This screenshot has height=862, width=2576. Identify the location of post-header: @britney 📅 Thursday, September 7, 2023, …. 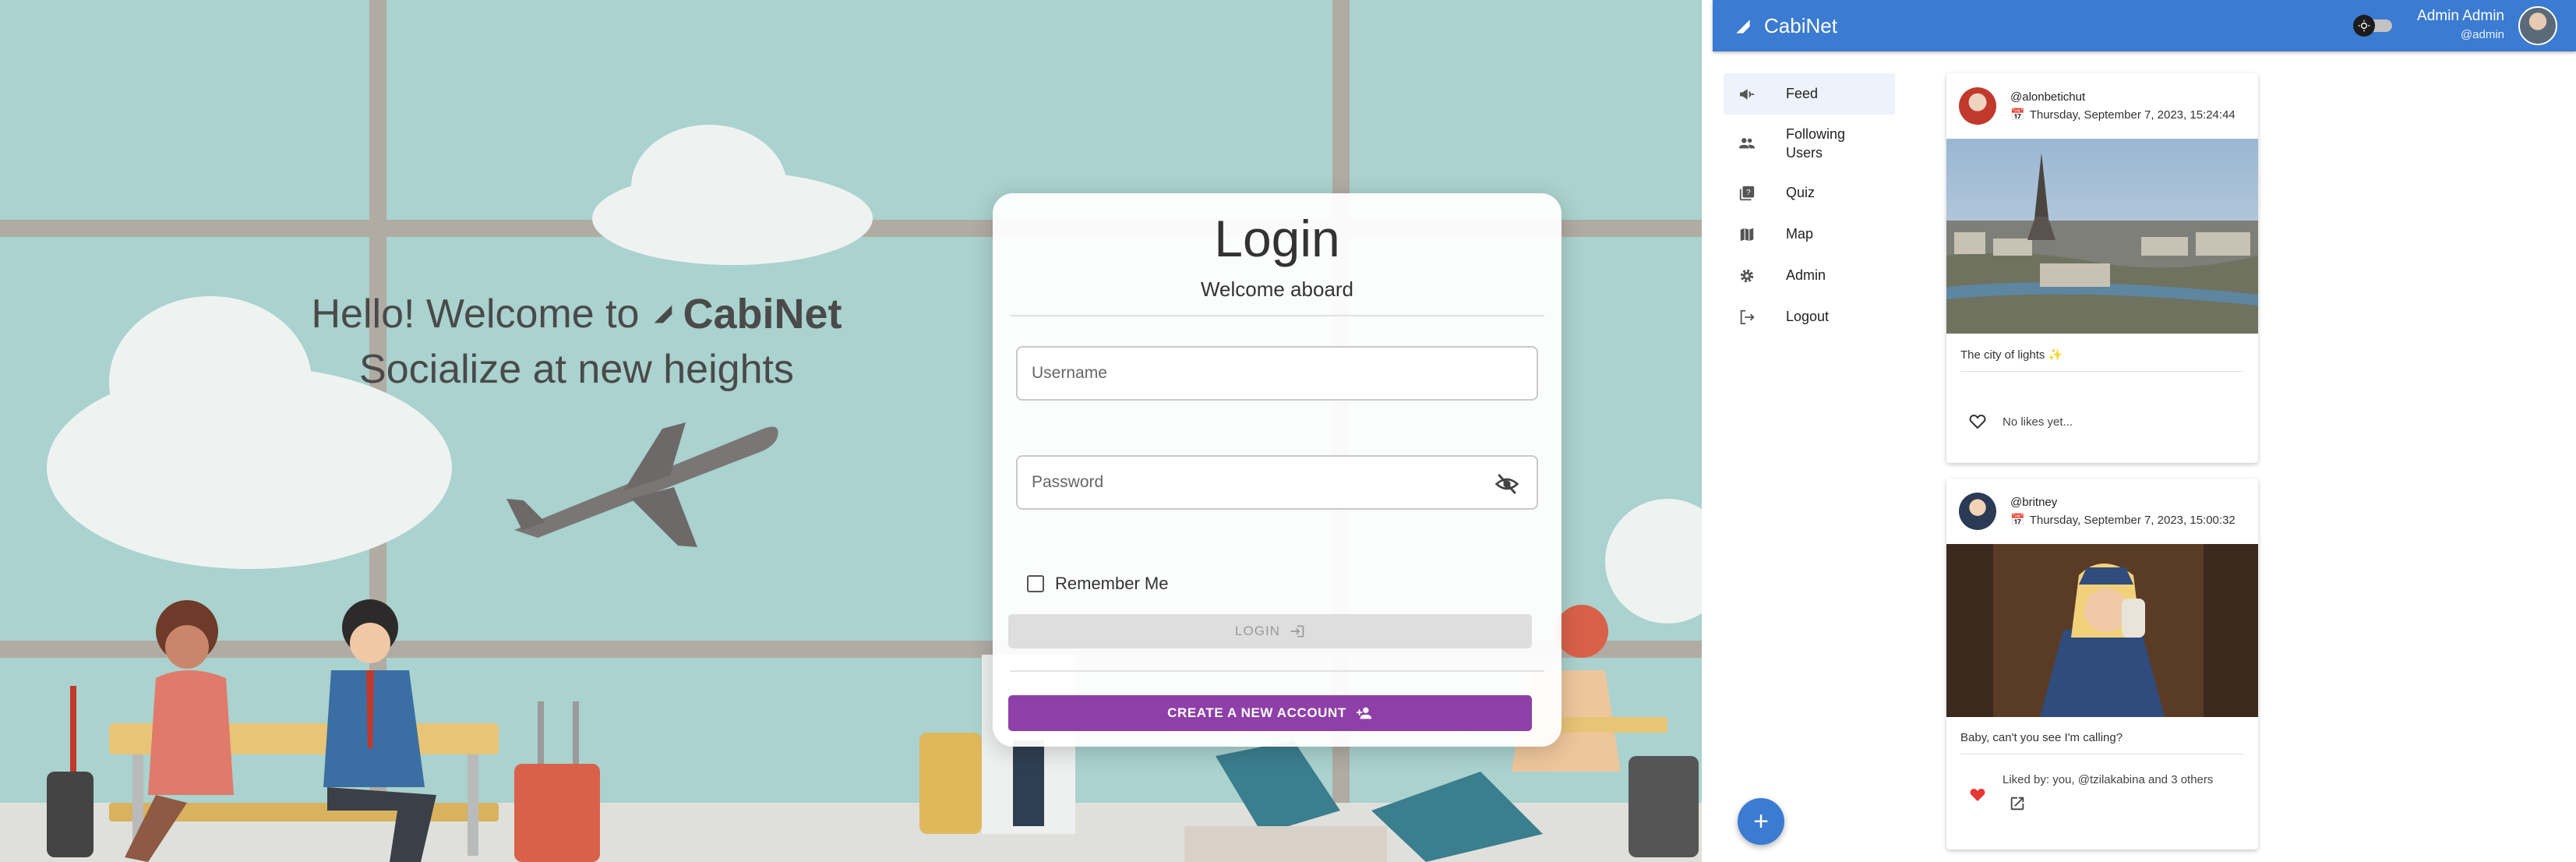
(2102, 511).